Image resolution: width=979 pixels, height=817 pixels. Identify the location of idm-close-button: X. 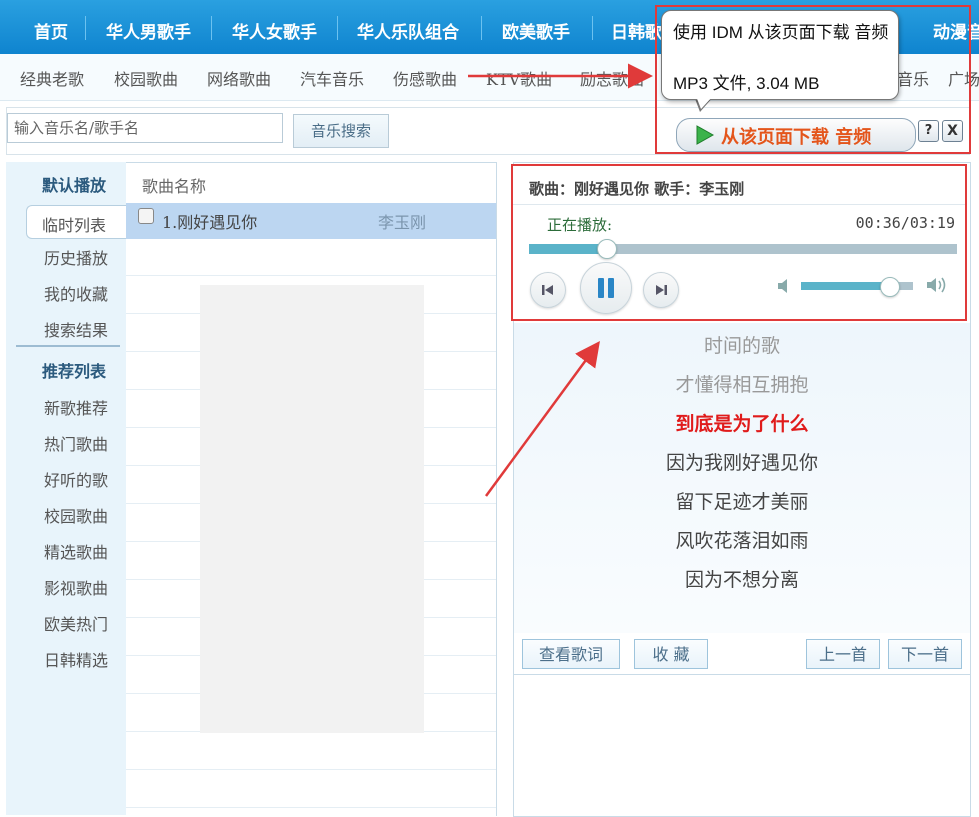
(952, 131).